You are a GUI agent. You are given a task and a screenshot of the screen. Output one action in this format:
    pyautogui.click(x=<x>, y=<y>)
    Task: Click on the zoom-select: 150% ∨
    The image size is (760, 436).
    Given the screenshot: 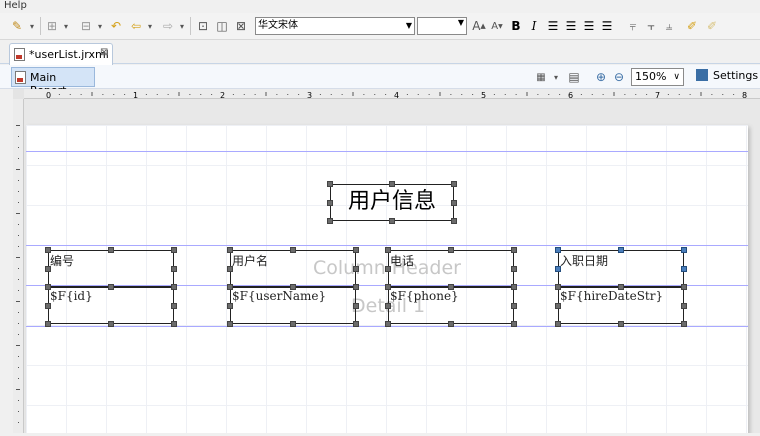 What is the action you would take?
    pyautogui.click(x=657, y=77)
    